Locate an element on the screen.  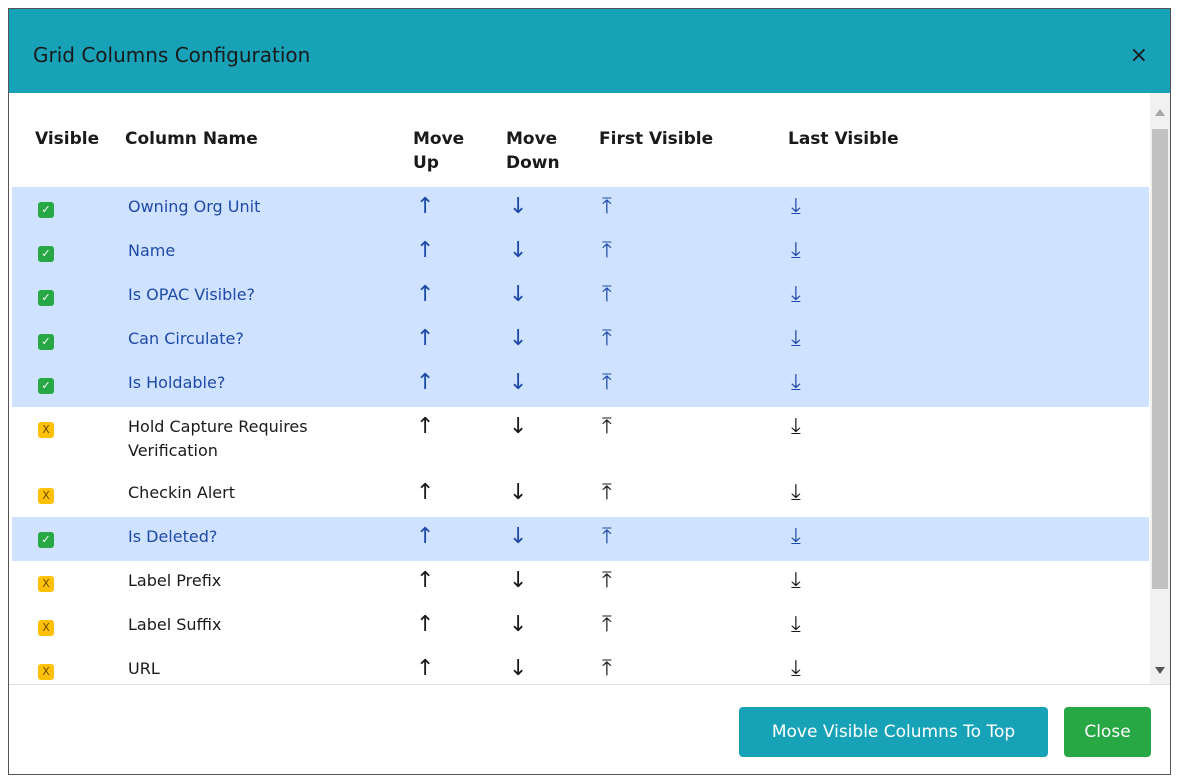
header-column-name: Column Name is located at coordinates (191, 139).